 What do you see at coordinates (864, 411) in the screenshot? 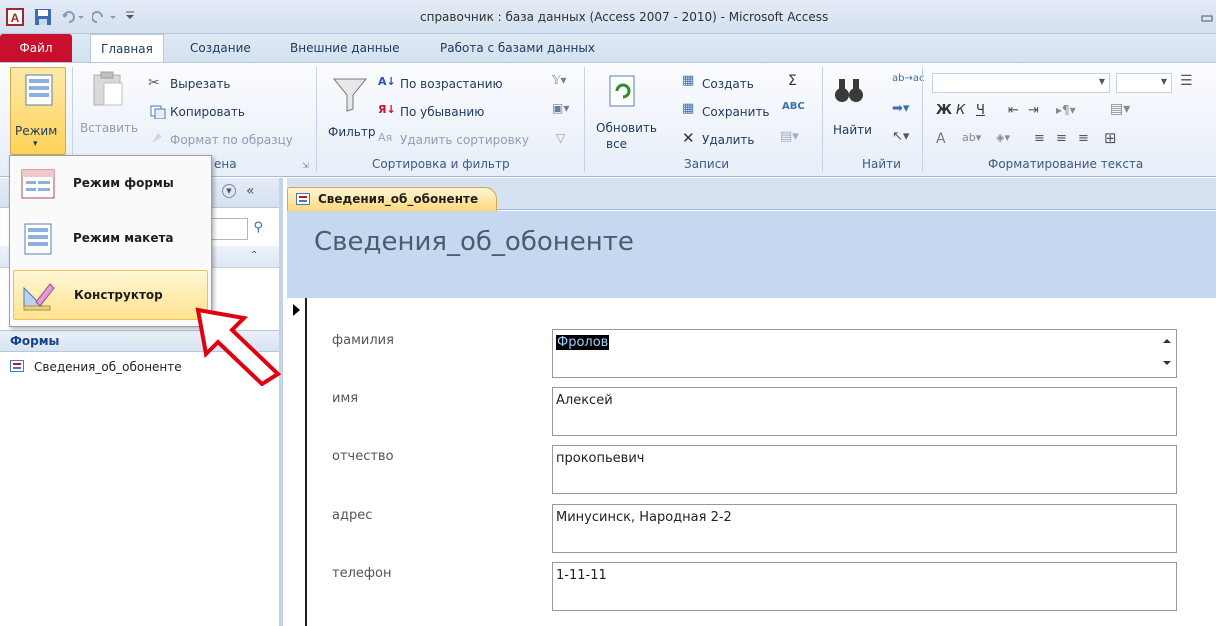
I see `field-firstname: Алексей` at bounding box center [864, 411].